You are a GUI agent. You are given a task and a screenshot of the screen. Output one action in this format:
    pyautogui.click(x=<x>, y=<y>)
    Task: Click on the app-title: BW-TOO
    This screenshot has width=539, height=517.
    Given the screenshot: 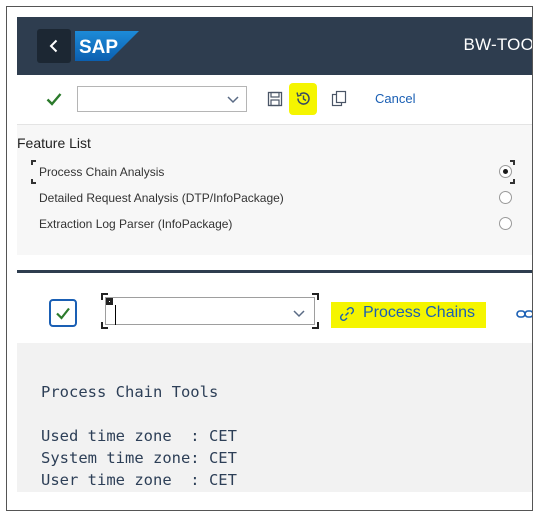 What is the action you would take?
    pyautogui.click(x=498, y=44)
    